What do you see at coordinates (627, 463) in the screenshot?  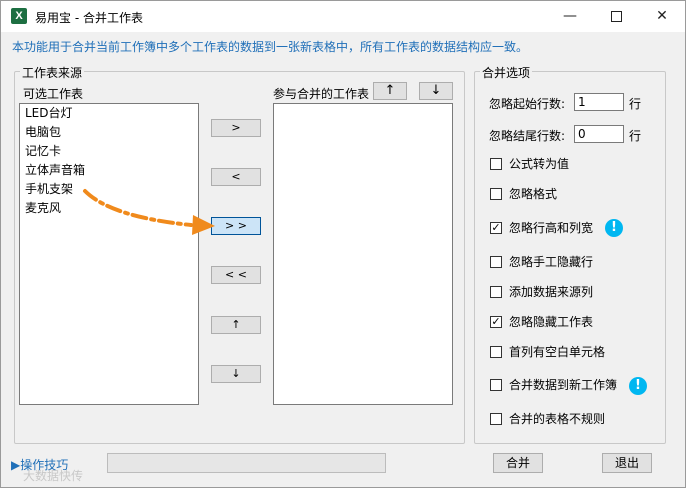 I see `exit-button: 退出` at bounding box center [627, 463].